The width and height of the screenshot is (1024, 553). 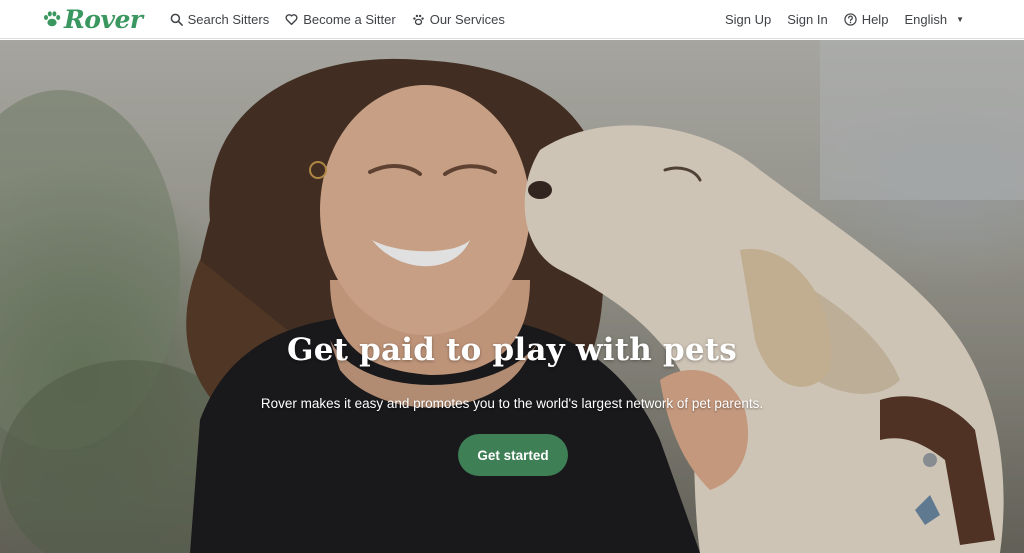 I want to click on sign-up-link: Sign Up, so click(x=748, y=19).